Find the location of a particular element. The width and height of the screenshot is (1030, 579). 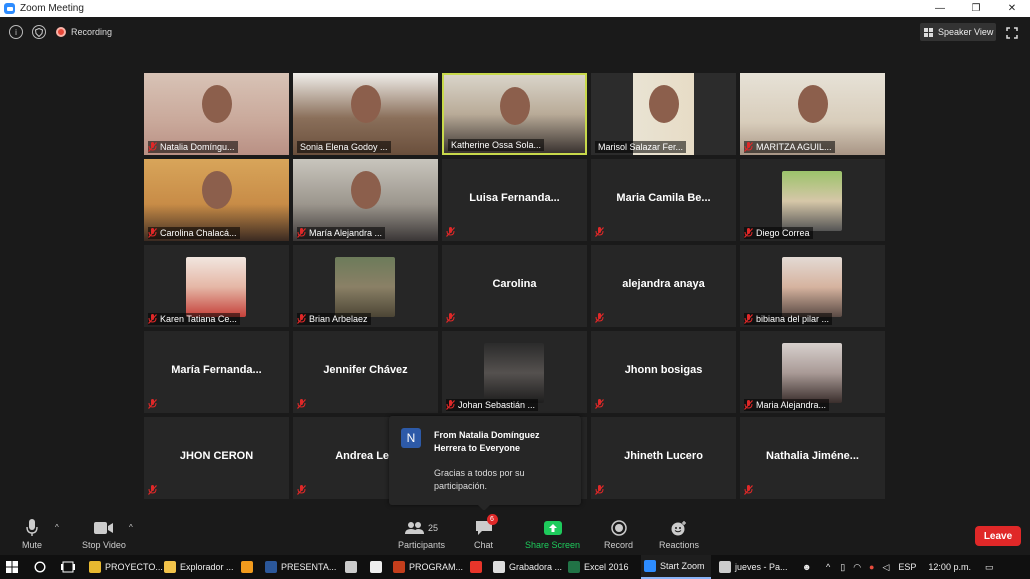

participant-tile: Jhonn bosigas is located at coordinates (663, 372).